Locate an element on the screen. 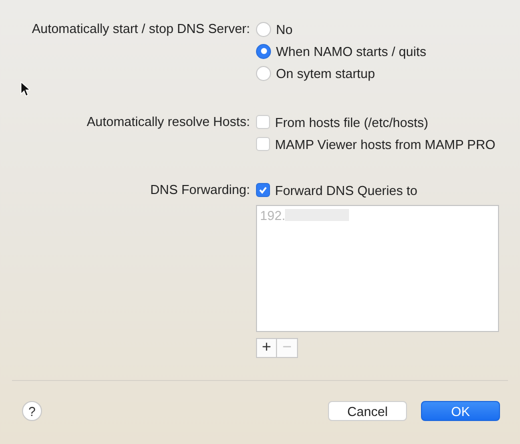 The height and width of the screenshot is (444, 520). setting-label: Automatically resolve Hosts: is located at coordinates (168, 122).